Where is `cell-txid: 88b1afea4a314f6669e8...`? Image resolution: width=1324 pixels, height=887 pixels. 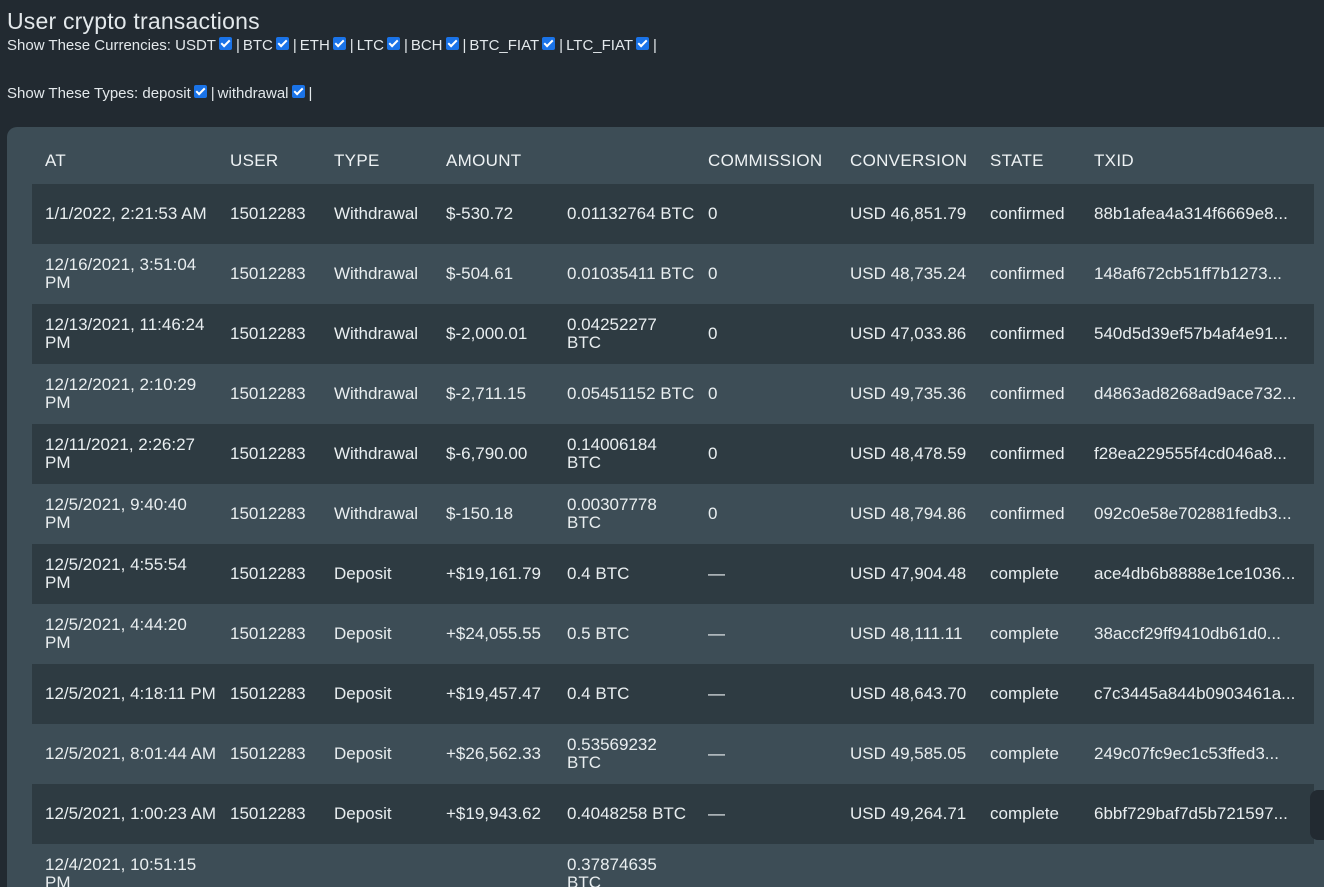 cell-txid: 88b1afea4a314f6669e8... is located at coordinates (1197, 214).